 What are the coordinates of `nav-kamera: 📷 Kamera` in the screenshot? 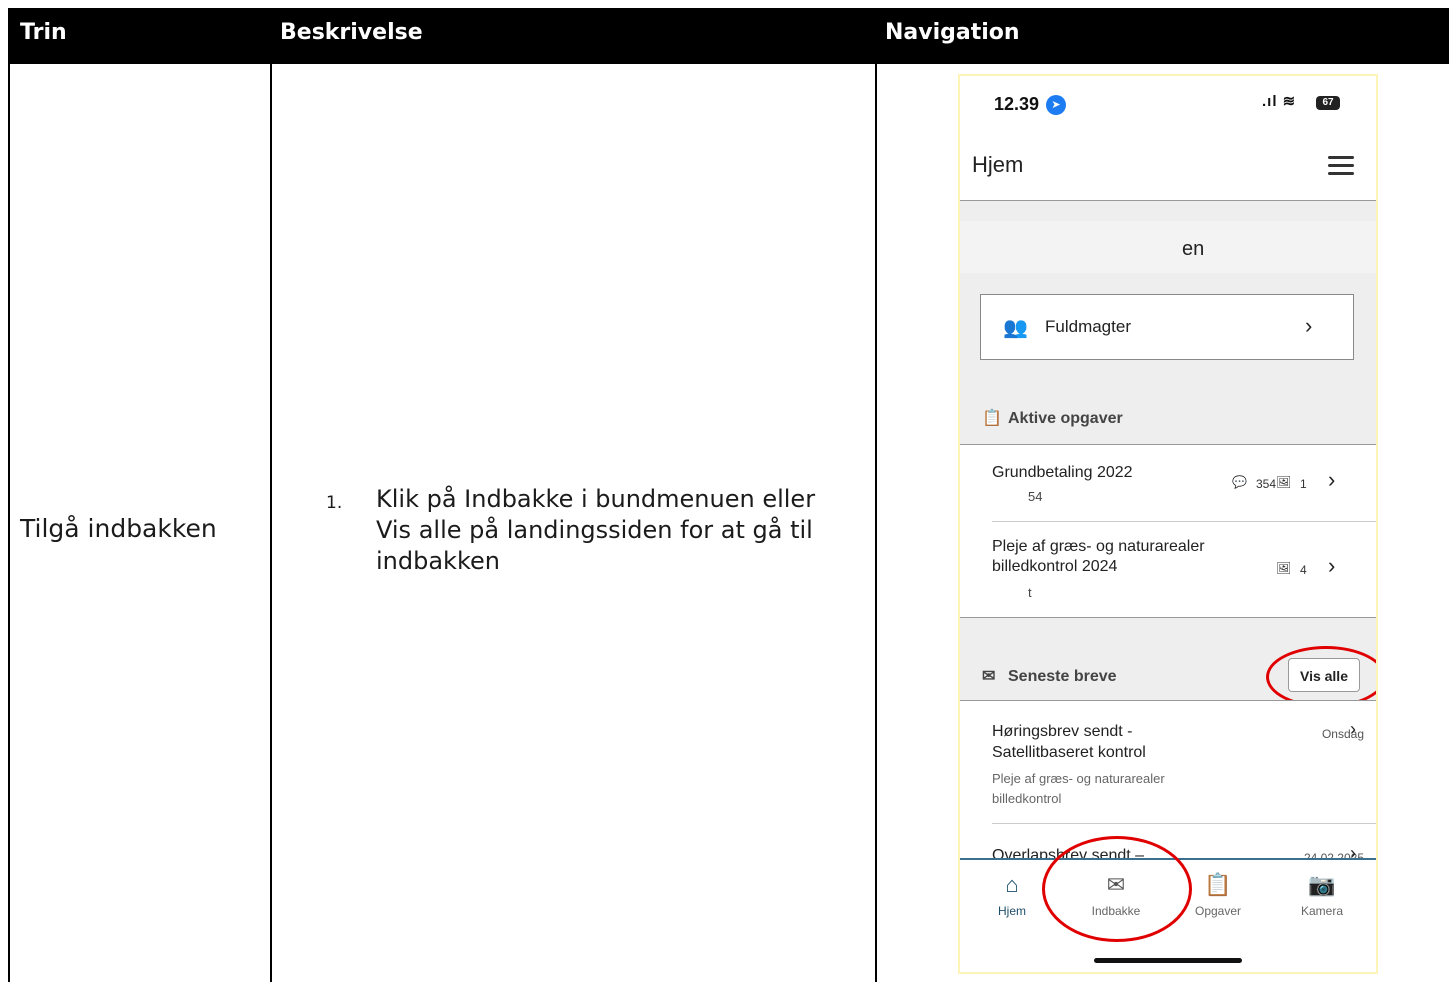 It's located at (1322, 895).